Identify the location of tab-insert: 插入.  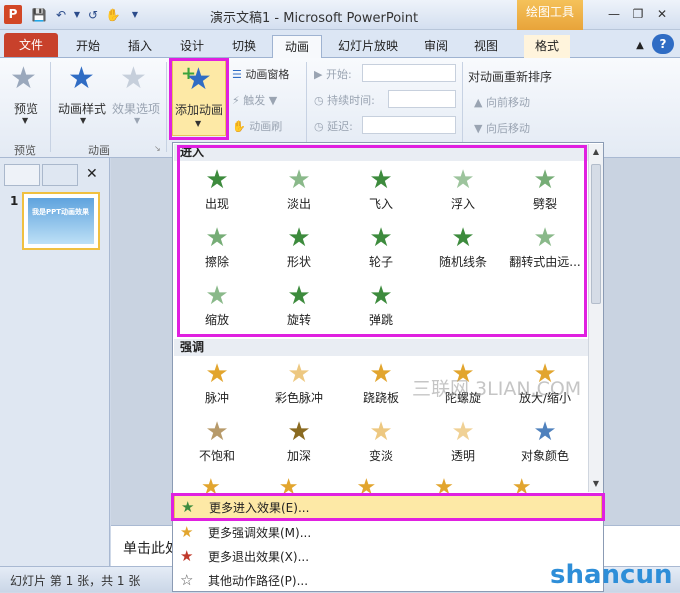
(140, 46).